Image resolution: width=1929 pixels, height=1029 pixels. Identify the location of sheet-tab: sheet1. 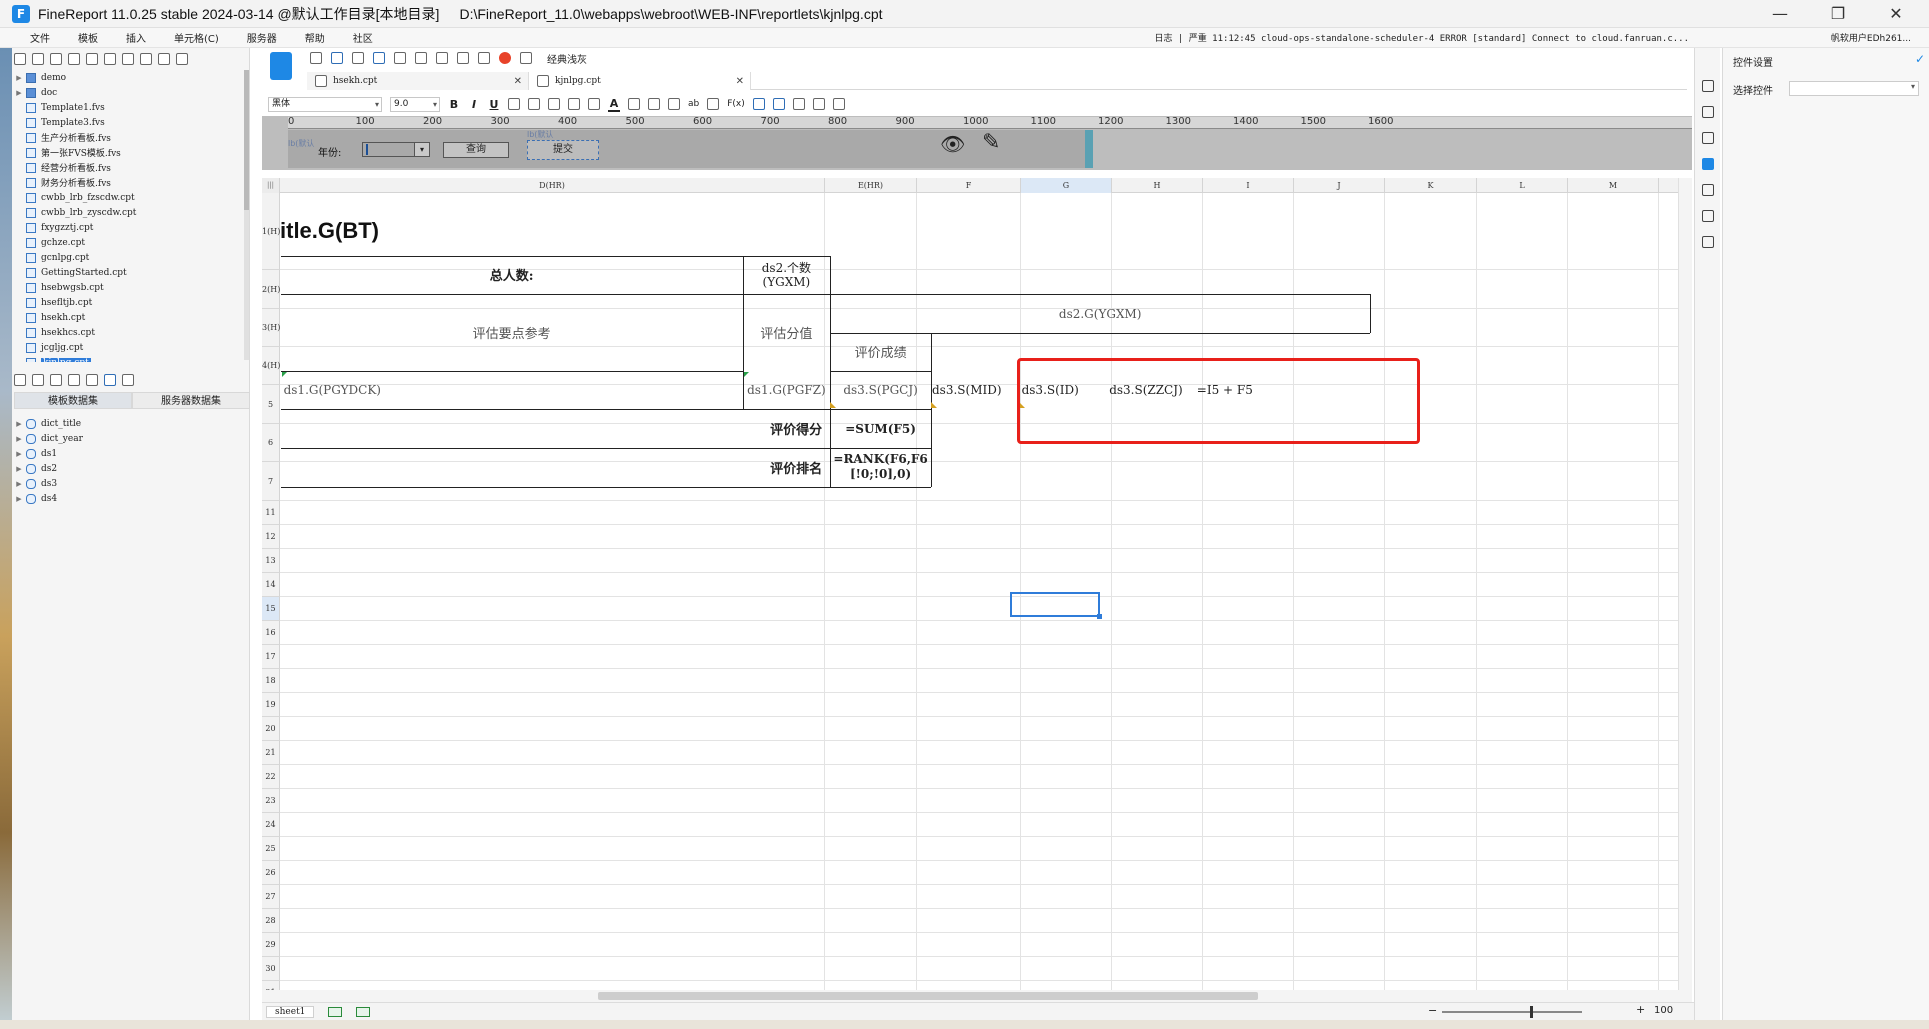
(290, 1011).